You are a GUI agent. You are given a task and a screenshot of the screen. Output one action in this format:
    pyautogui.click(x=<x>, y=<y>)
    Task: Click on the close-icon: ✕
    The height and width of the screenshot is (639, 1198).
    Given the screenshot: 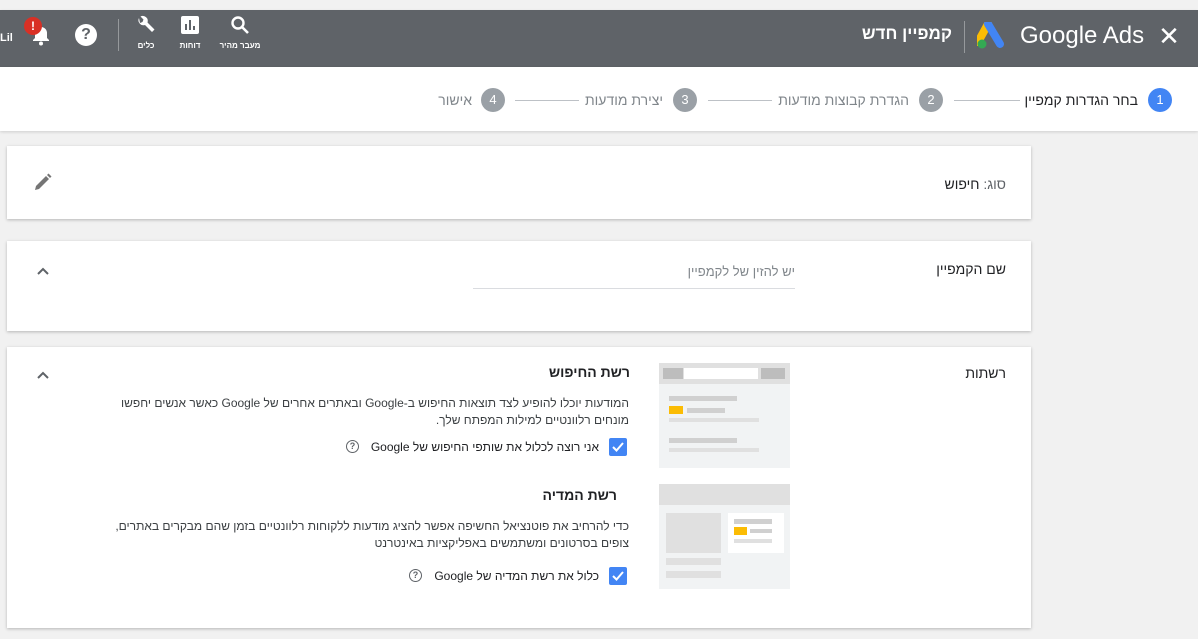 What is the action you would take?
    pyautogui.click(x=1169, y=36)
    